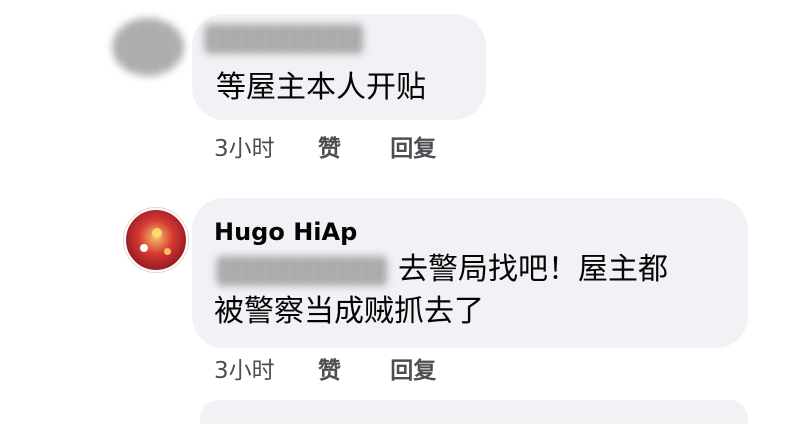 This screenshot has width=800, height=424. What do you see at coordinates (321, 87) in the screenshot?
I see `comment-text: 等屋主本人开贴` at bounding box center [321, 87].